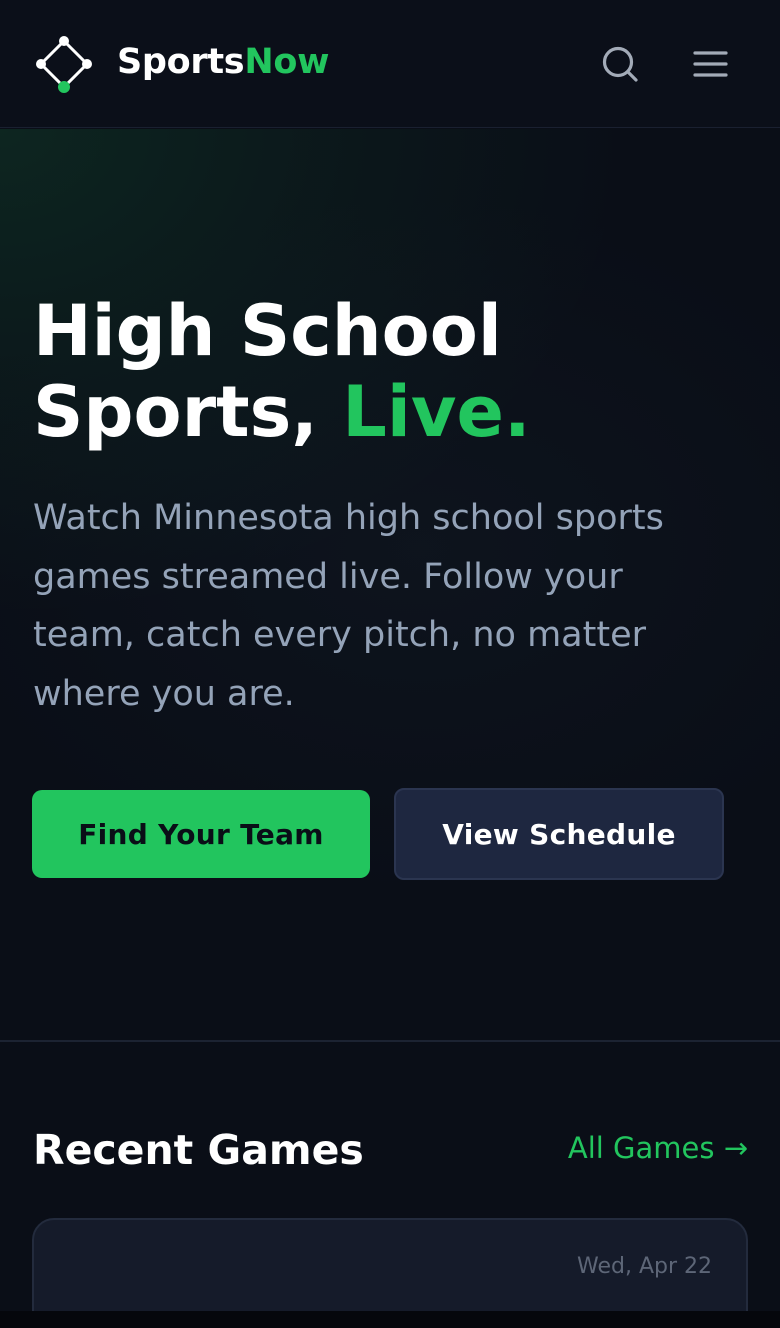 This screenshot has height=1328, width=780. What do you see at coordinates (390, 64) in the screenshot?
I see `site-header: SportsNow` at bounding box center [390, 64].